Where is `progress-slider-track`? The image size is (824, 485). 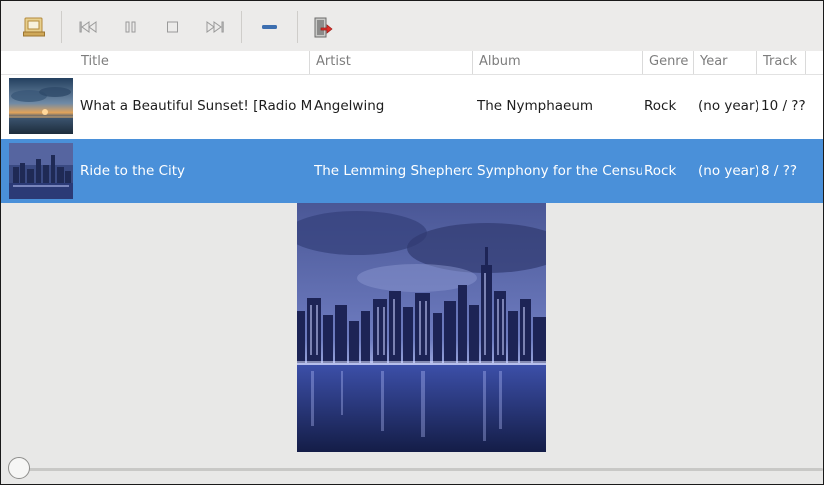 progress-slider-track is located at coordinates (421, 469).